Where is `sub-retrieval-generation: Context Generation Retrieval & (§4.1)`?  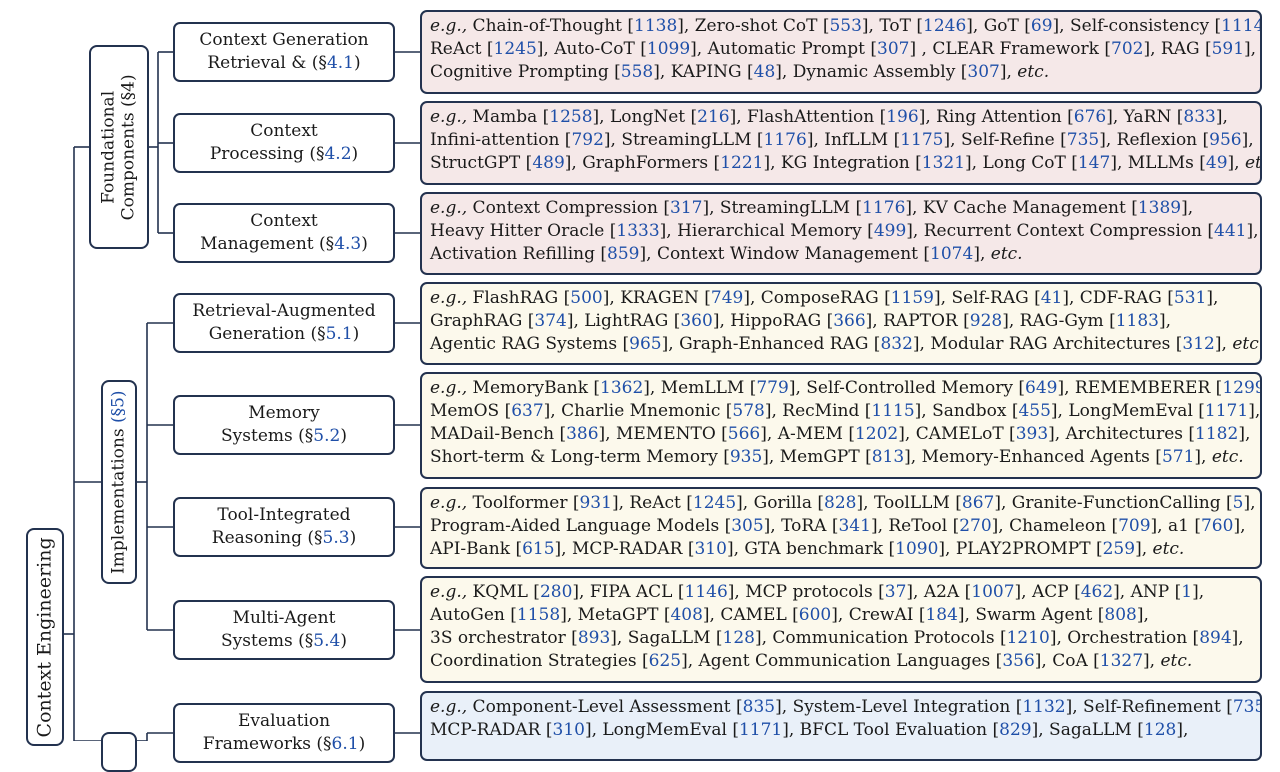 sub-retrieval-generation: Context Generation Retrieval & (§4.1) is located at coordinates (284, 52).